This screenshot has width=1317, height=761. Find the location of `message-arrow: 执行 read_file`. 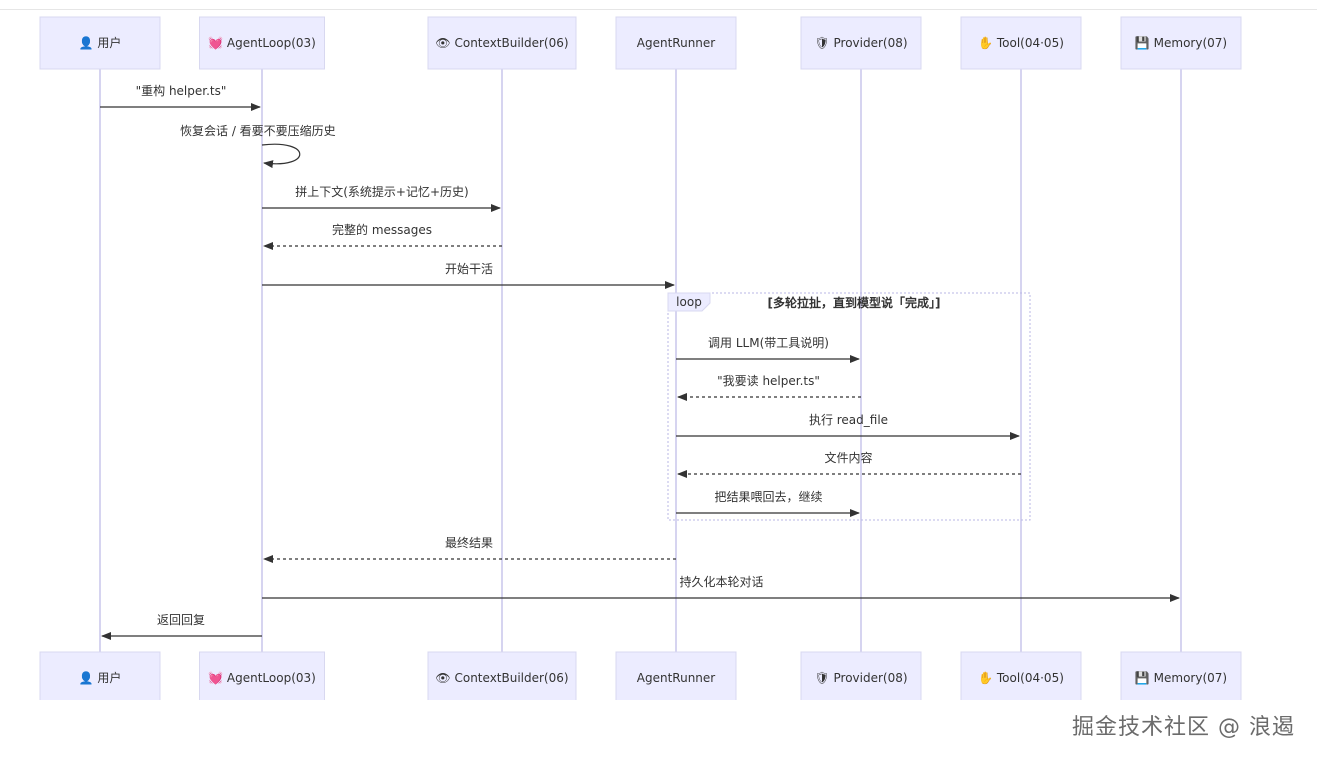

message-arrow: 执行 read_file is located at coordinates (848, 426).